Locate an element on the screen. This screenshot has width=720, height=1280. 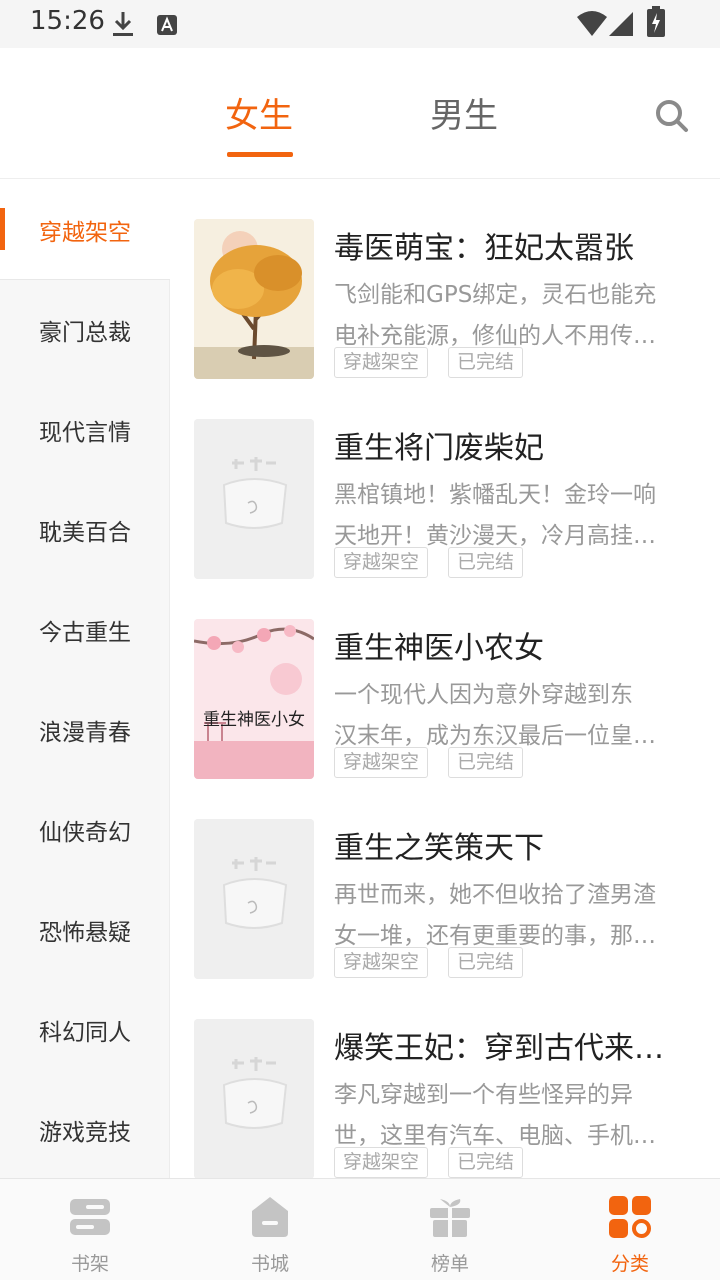
nav-label: 榜单 is located at coordinates (449, 1264).